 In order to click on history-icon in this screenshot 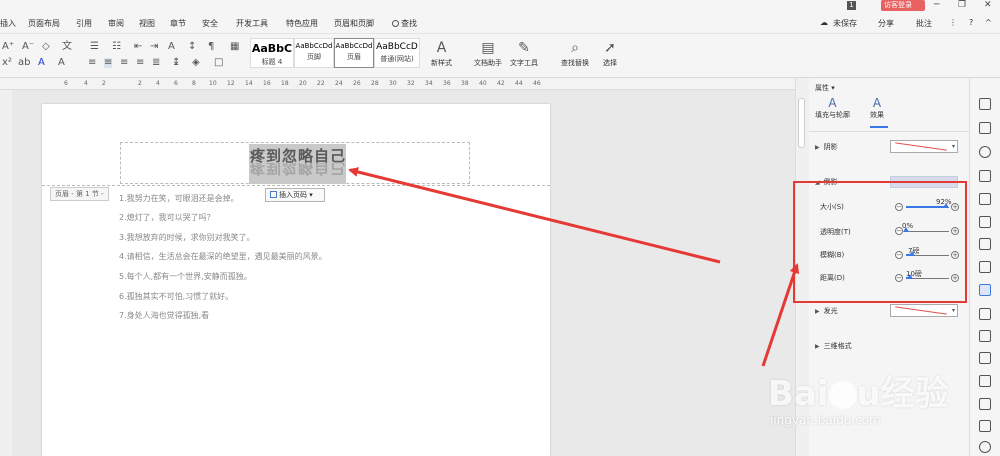, I will do `click(985, 447)`.